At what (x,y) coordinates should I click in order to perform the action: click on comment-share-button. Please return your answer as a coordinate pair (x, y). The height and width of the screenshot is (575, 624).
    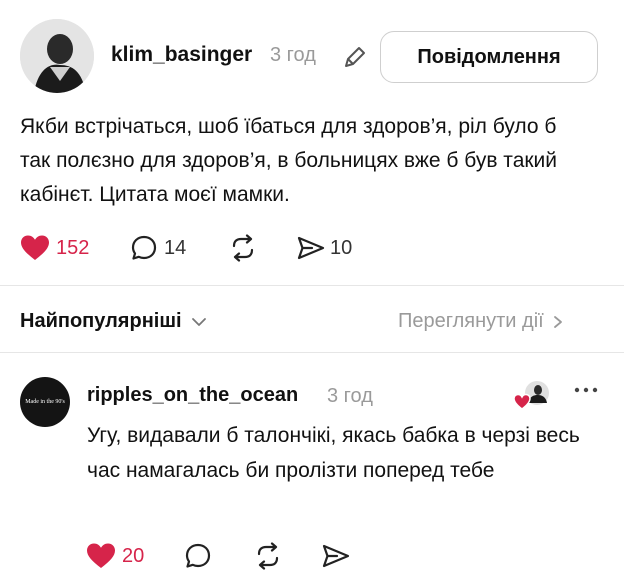
    Looking at the image, I should click on (336, 556).